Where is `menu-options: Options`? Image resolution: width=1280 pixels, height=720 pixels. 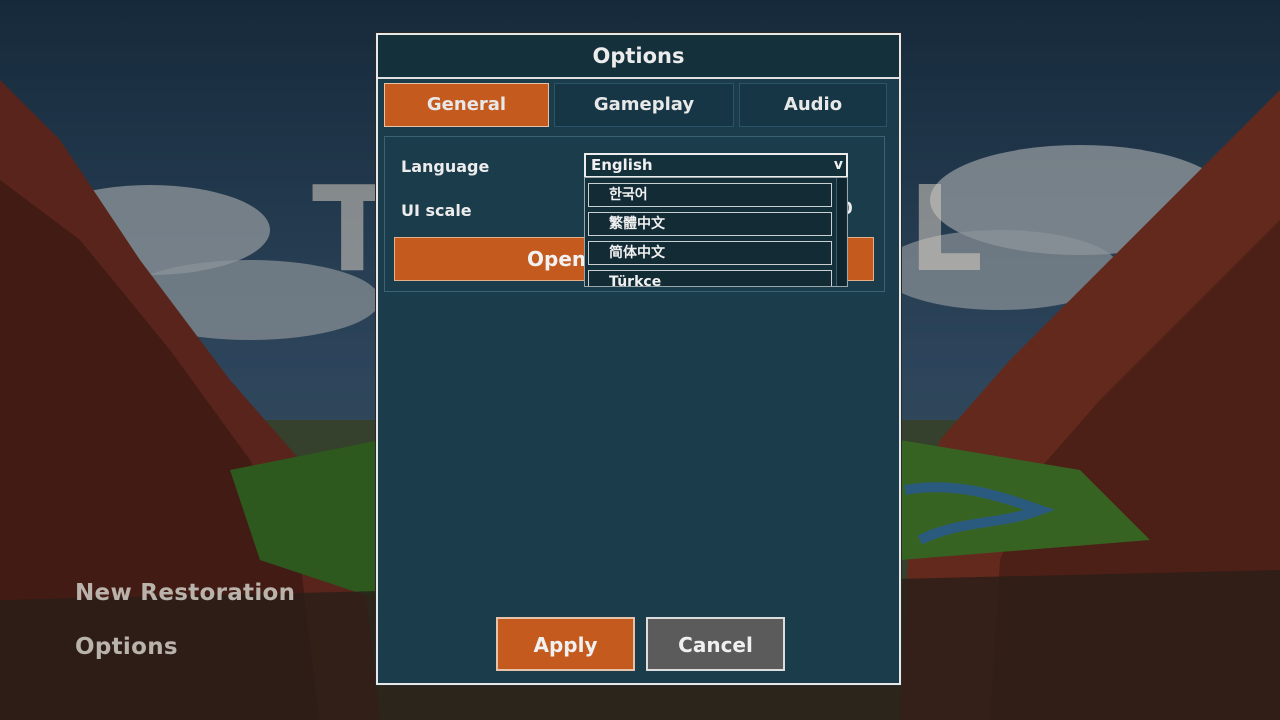 menu-options: Options is located at coordinates (126, 647).